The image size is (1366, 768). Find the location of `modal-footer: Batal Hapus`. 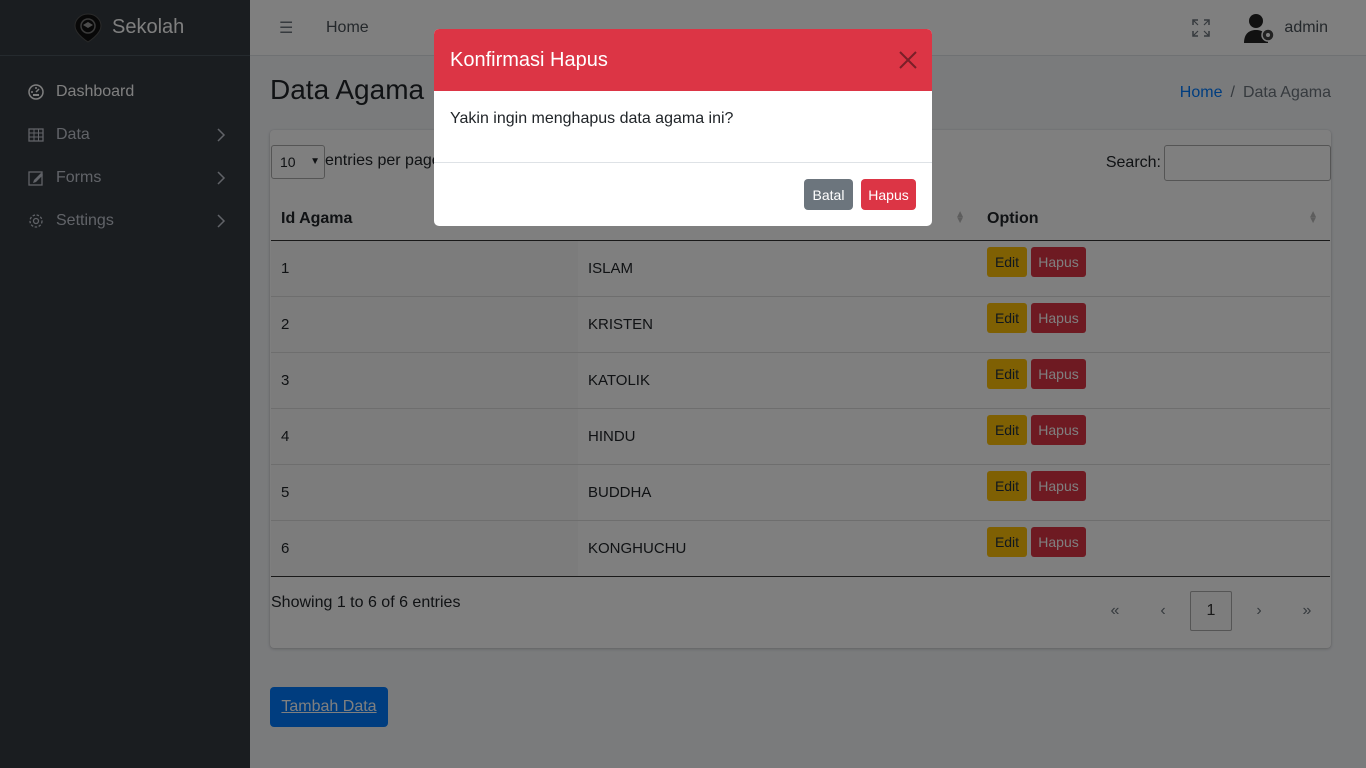

modal-footer: Batal Hapus is located at coordinates (683, 194).